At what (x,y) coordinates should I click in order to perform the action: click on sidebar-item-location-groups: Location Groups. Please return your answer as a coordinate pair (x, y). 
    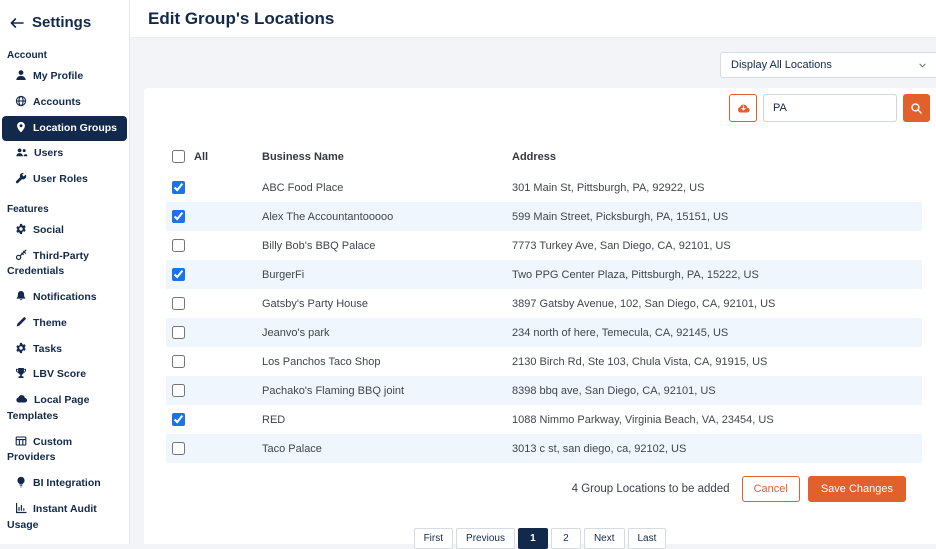
    Looking at the image, I should click on (64, 128).